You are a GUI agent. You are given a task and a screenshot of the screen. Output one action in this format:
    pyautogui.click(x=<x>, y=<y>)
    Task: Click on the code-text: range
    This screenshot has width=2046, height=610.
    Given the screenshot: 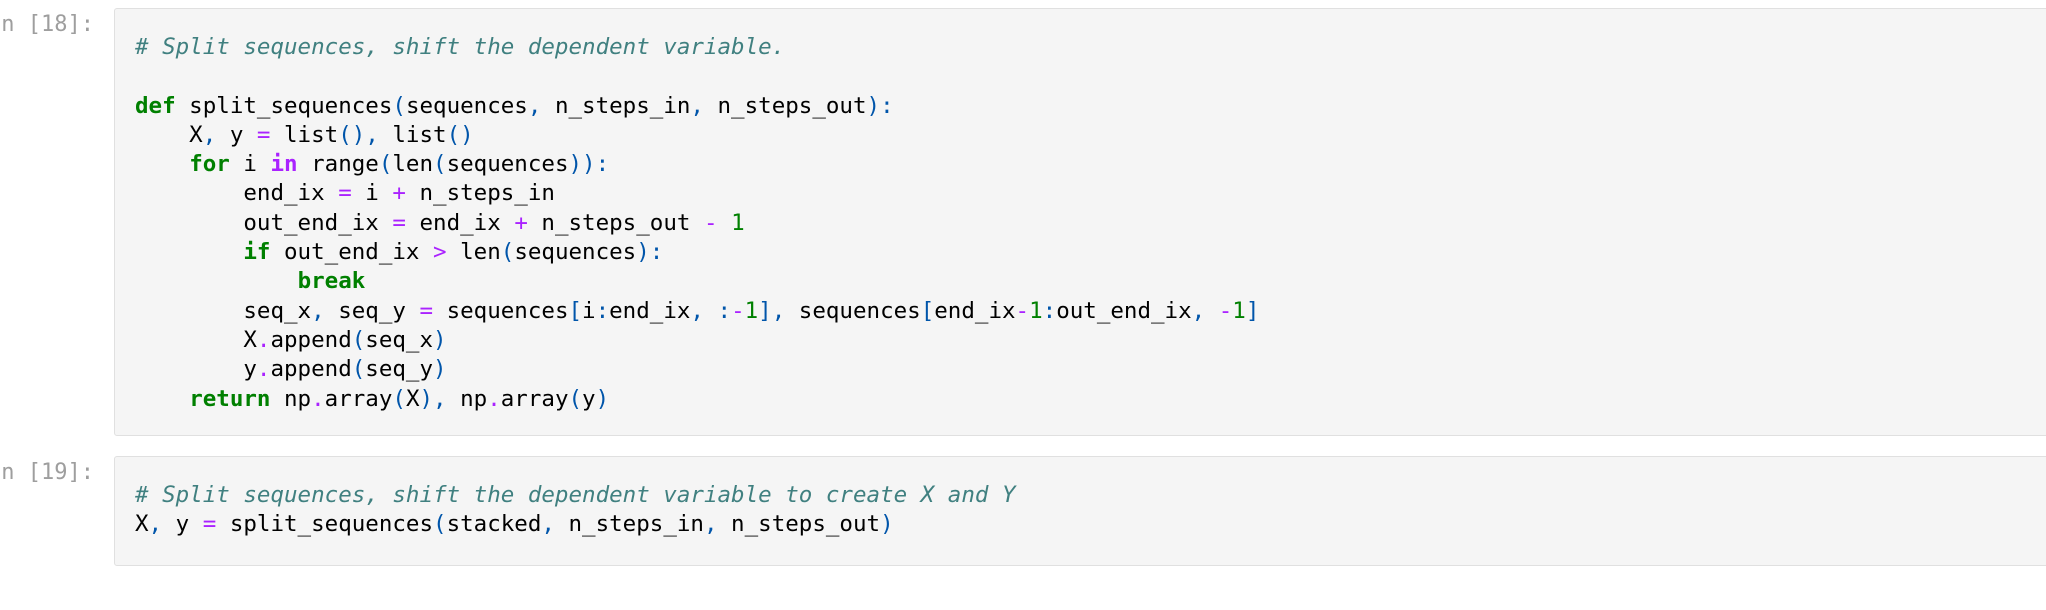 What is the action you would take?
    pyautogui.click(x=338, y=164)
    